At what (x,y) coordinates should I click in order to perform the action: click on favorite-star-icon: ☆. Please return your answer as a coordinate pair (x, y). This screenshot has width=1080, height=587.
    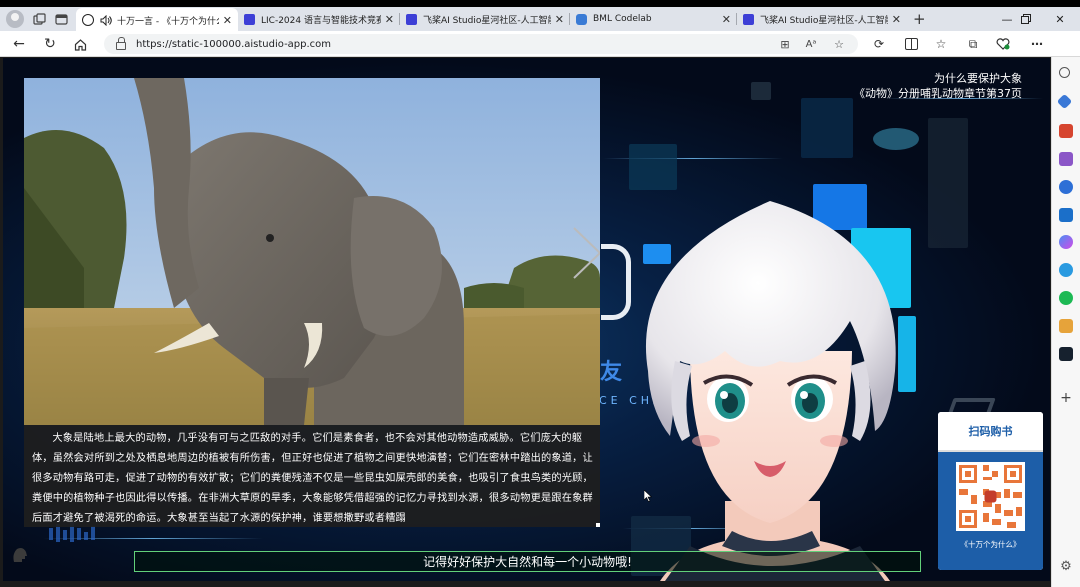
    Looking at the image, I should click on (839, 44).